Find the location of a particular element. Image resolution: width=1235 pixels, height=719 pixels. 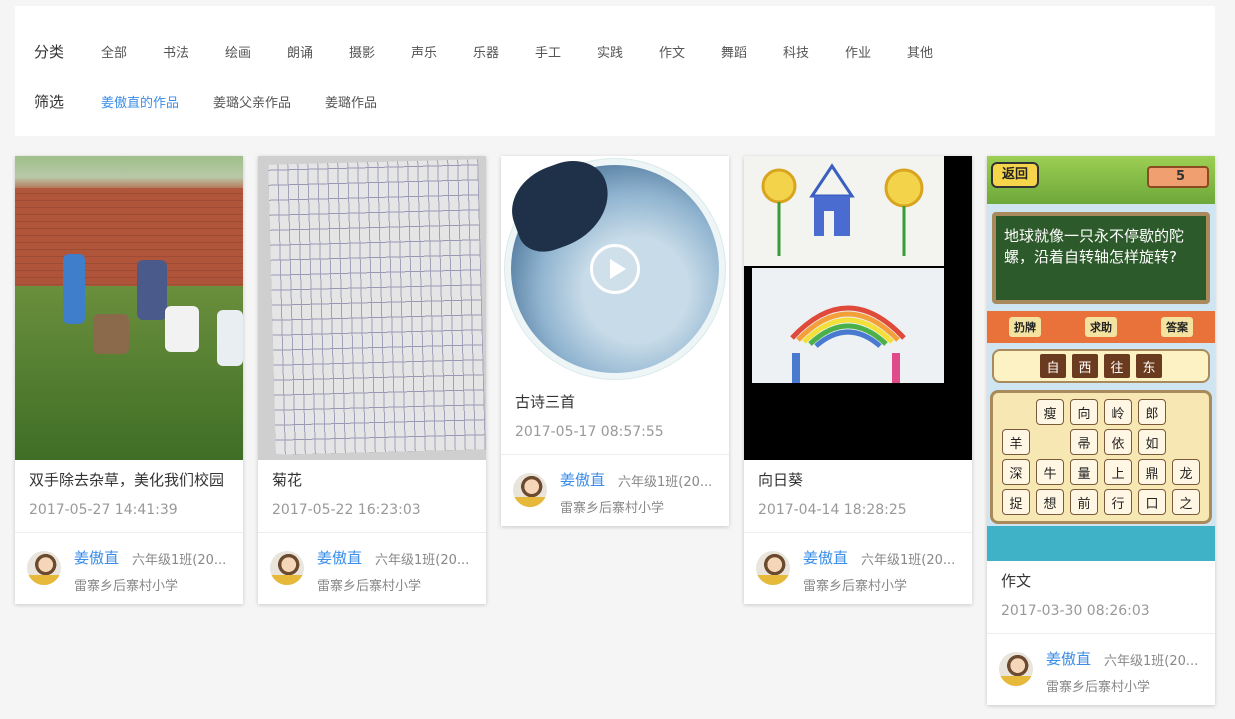

work-title: 作文 is located at coordinates (1101, 577).